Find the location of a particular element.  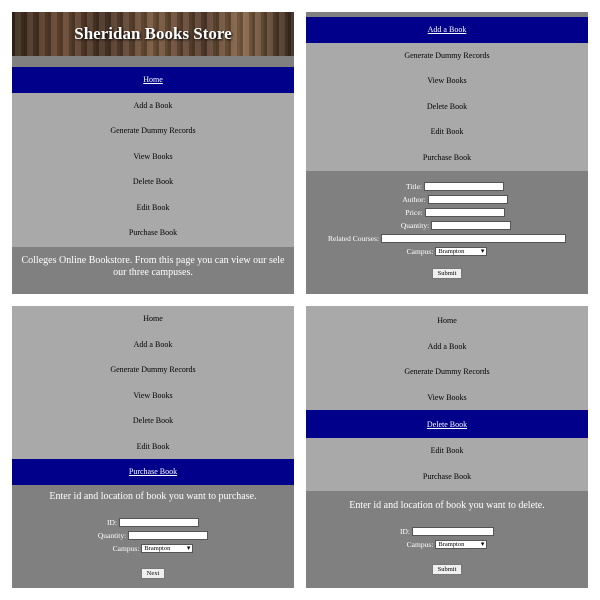

author-label: Author: is located at coordinates (414, 199).